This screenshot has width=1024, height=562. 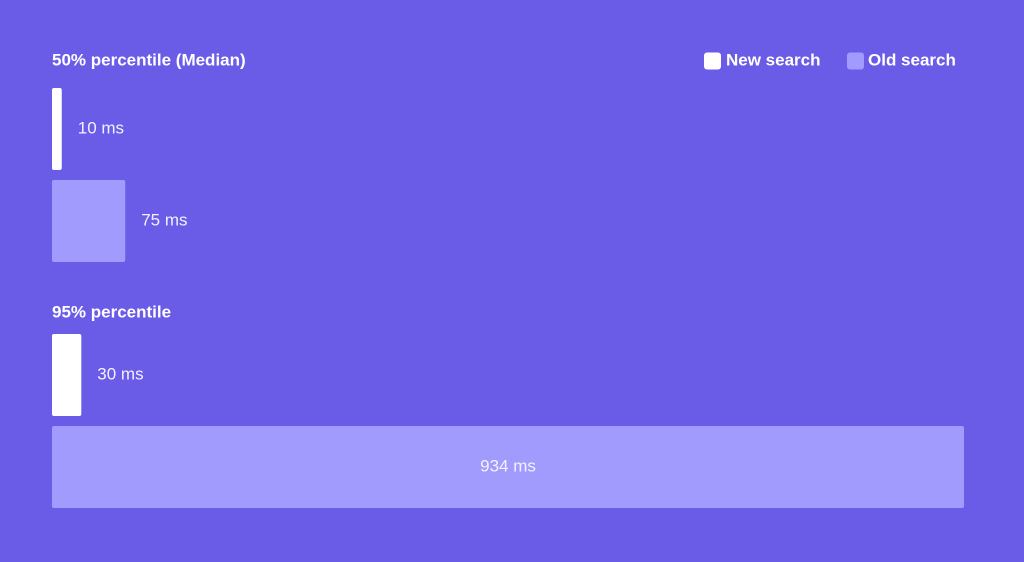 I want to click on legend-label-new-search: New search, so click(x=773, y=59).